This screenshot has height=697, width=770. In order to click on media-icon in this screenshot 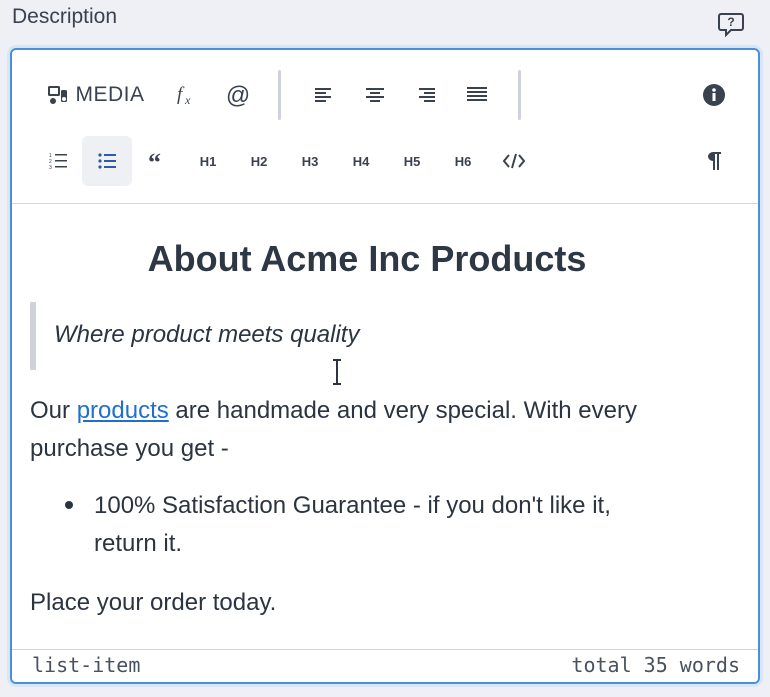, I will do `click(58, 95)`.